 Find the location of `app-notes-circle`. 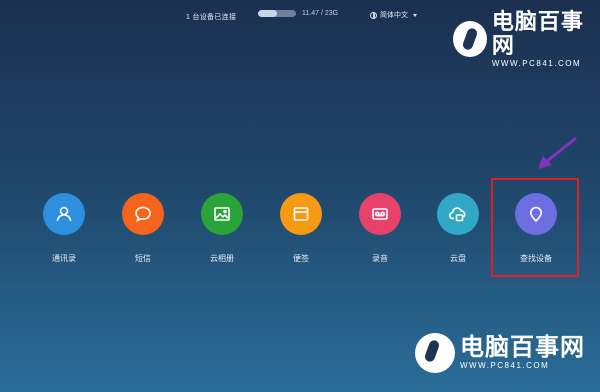

app-notes-circle is located at coordinates (301, 214).